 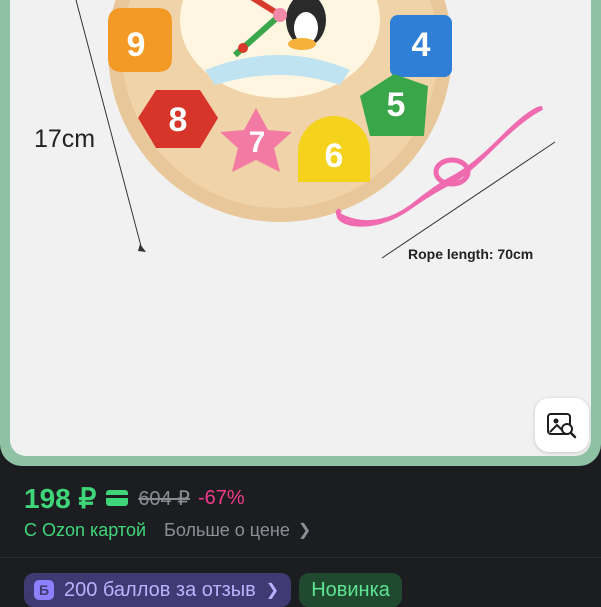 What do you see at coordinates (85, 529) in the screenshot?
I see `ozon-card-note: С Ozon картой` at bounding box center [85, 529].